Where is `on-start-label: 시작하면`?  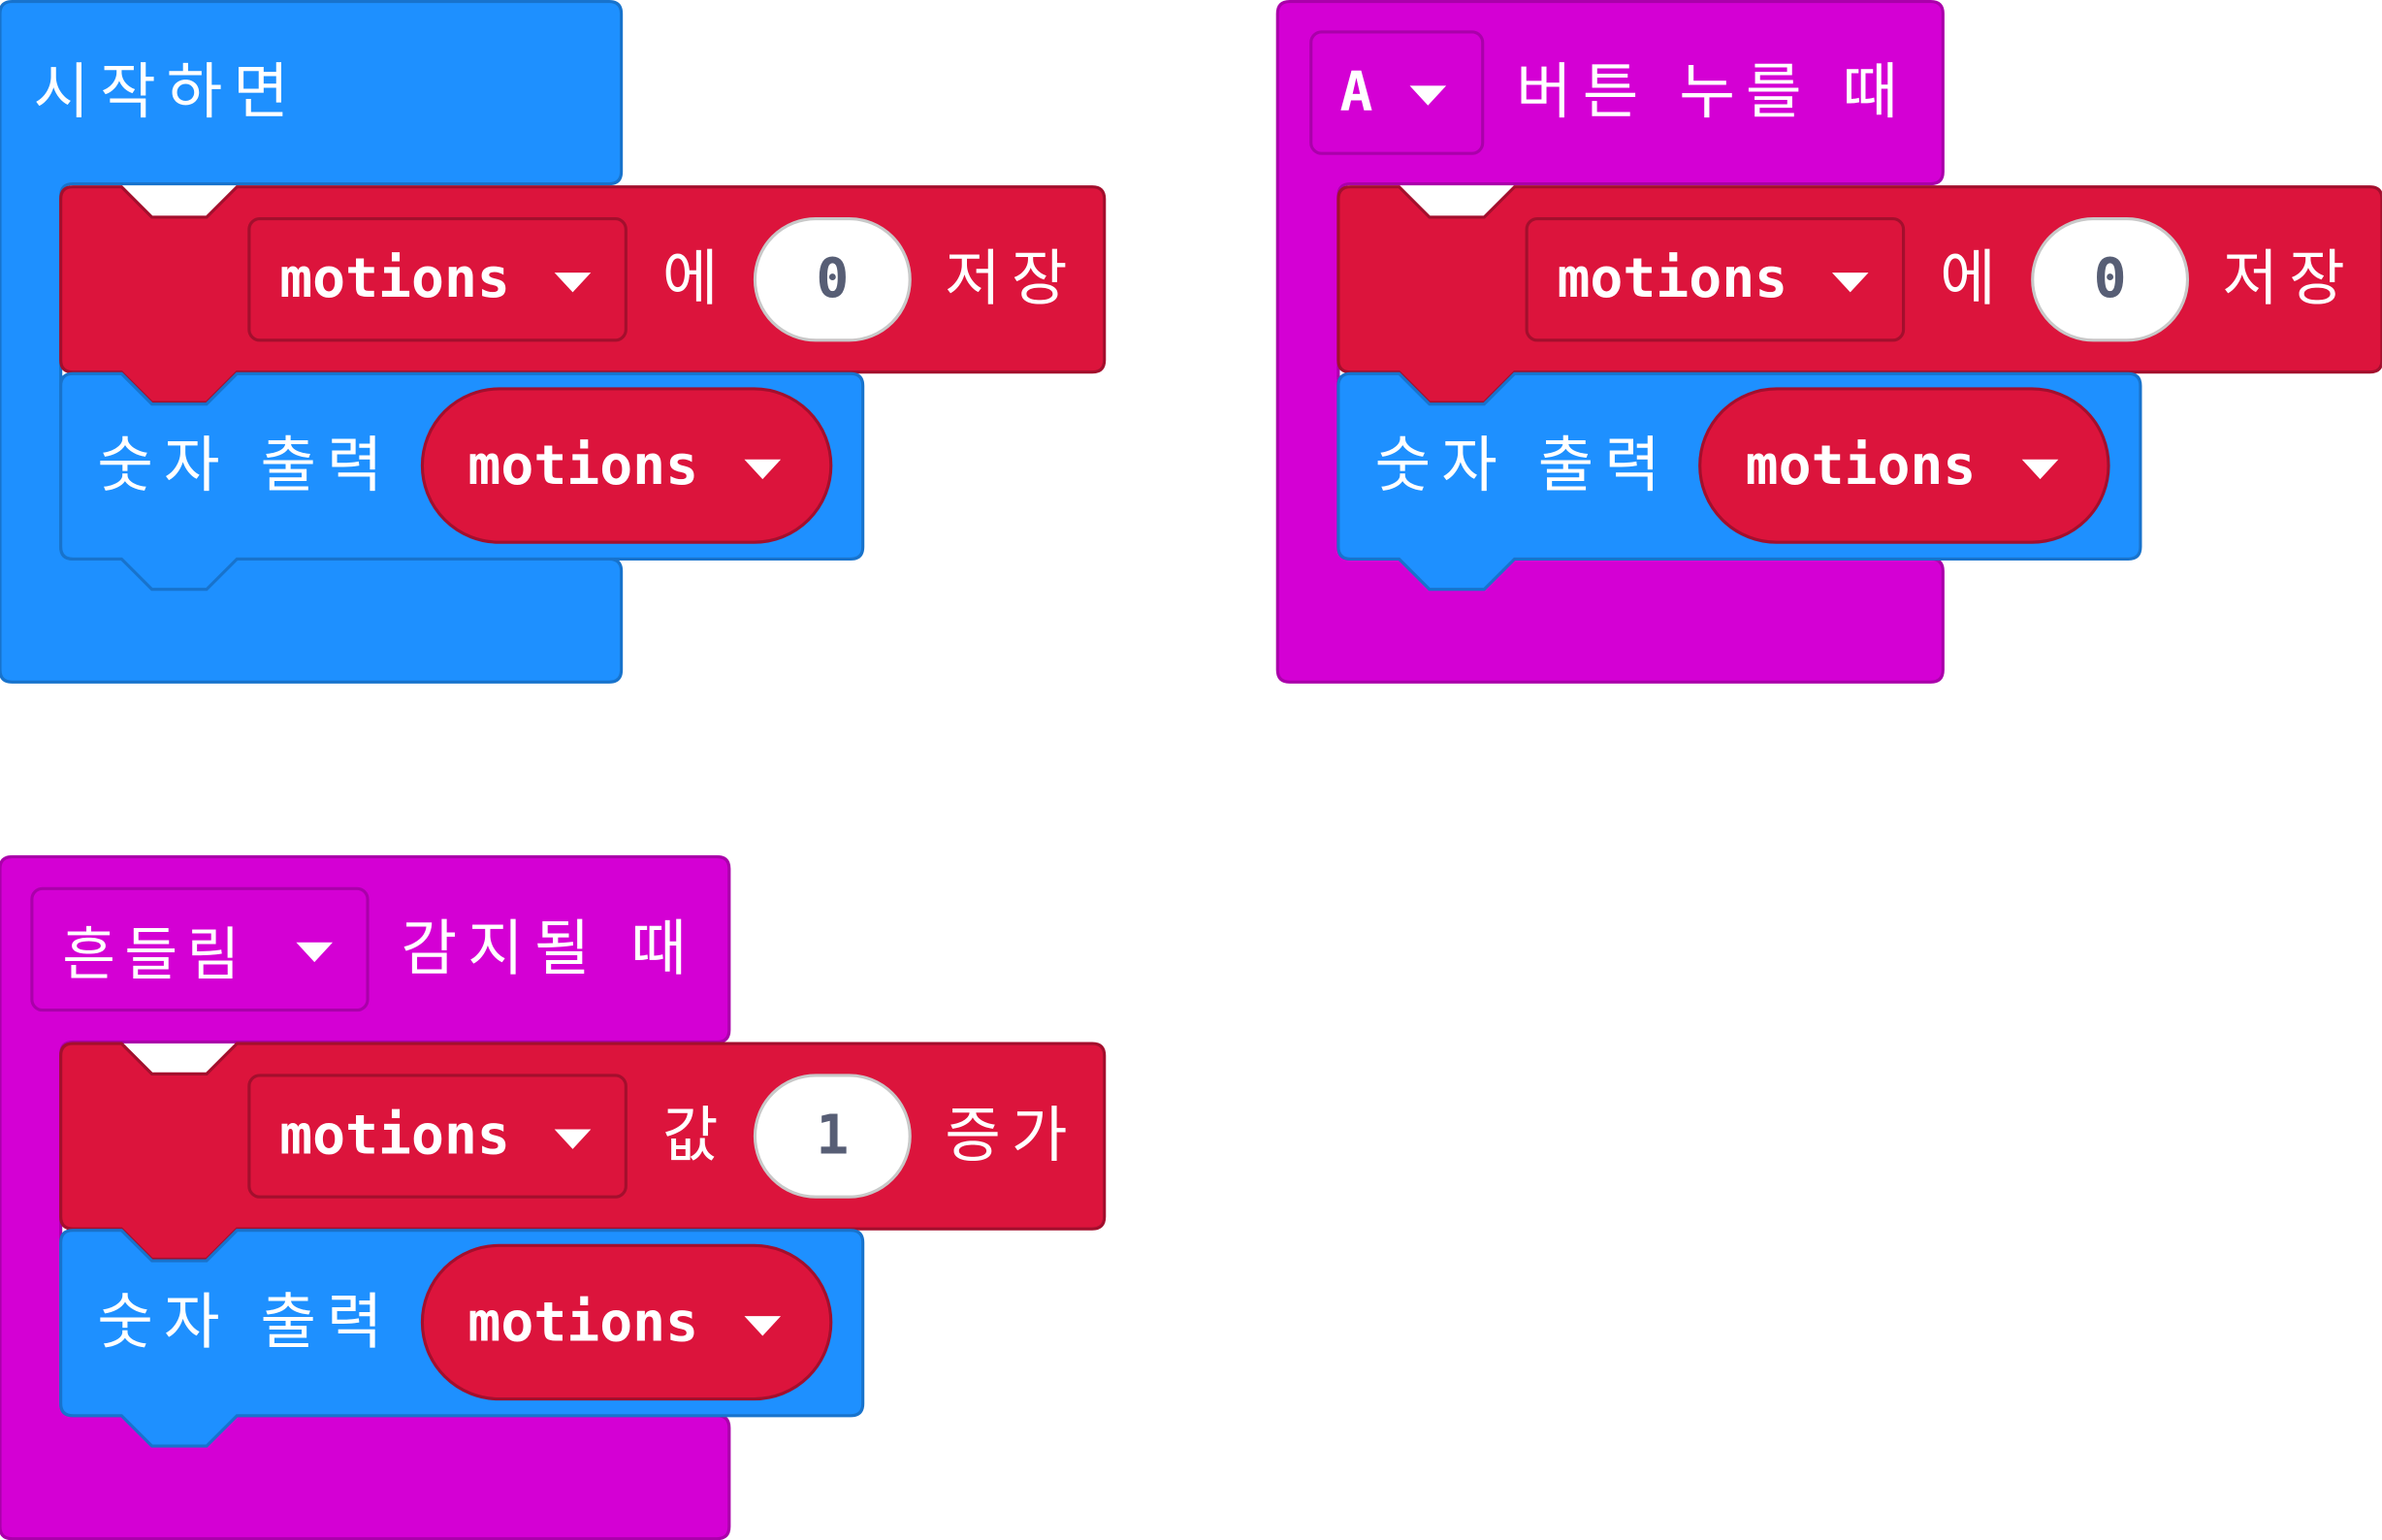
on-start-label: 시작하면 is located at coordinates (166, 92).